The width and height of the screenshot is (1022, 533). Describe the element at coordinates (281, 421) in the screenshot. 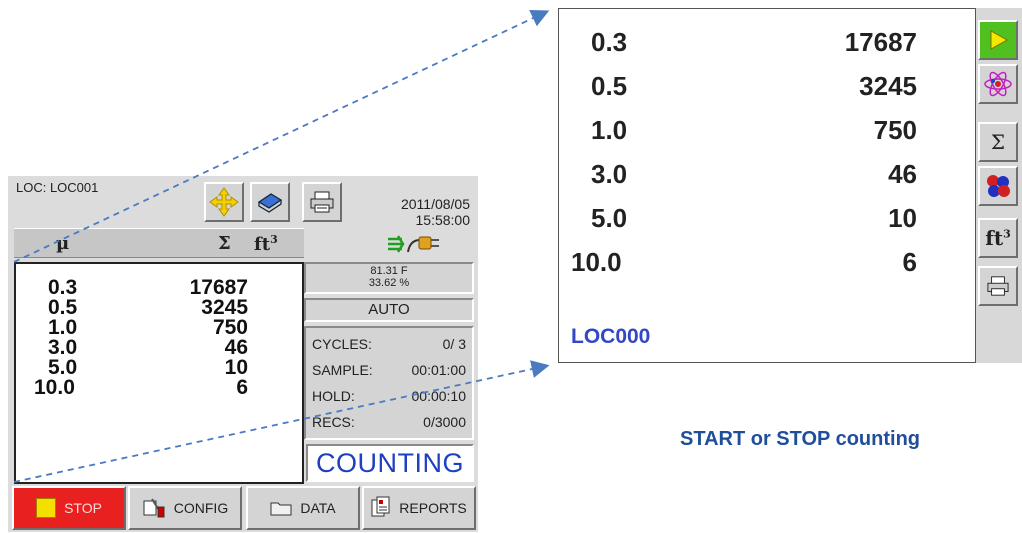

I see `callout-line-bottom` at that location.